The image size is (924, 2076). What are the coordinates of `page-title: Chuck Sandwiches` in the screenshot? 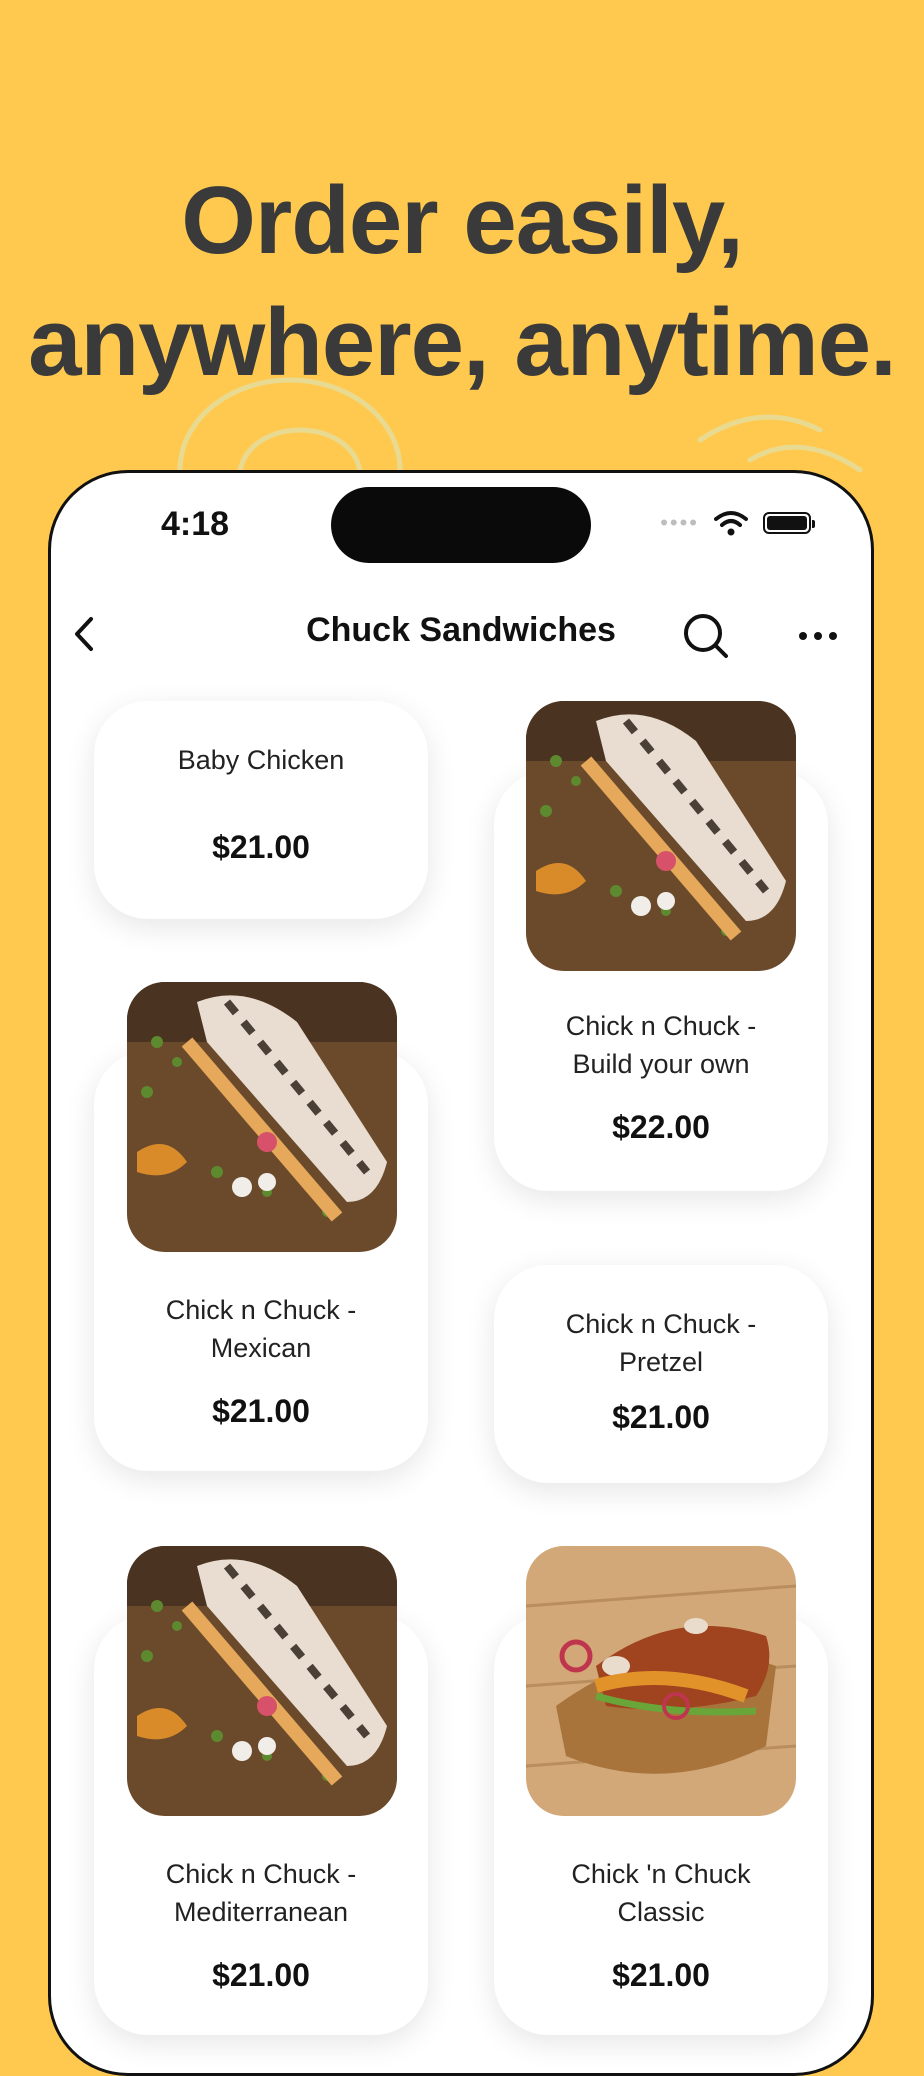 It's located at (461, 630).